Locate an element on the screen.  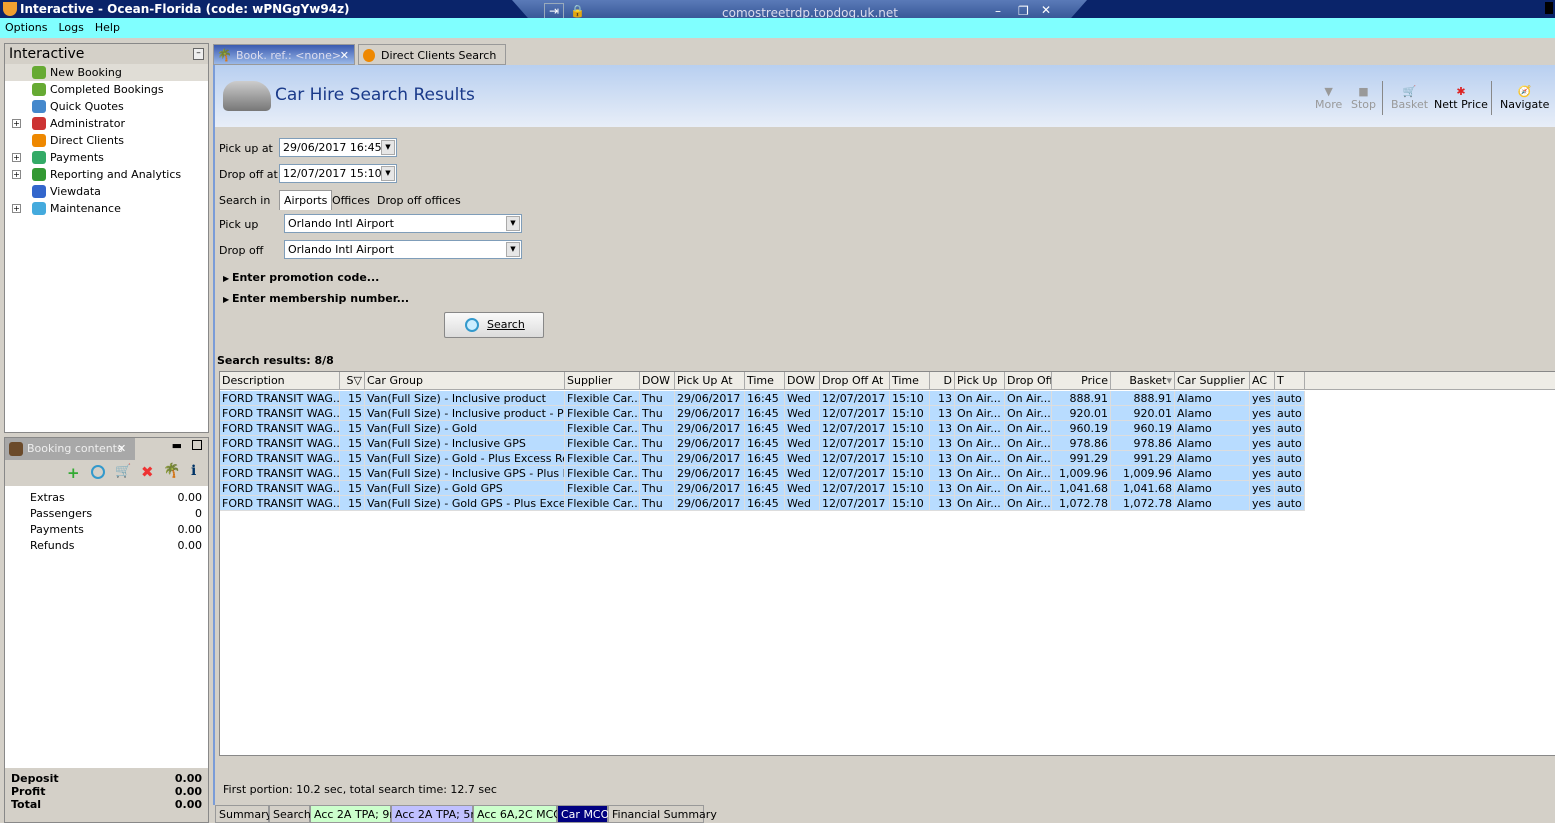
column-header-d: D is located at coordinates (942, 381).